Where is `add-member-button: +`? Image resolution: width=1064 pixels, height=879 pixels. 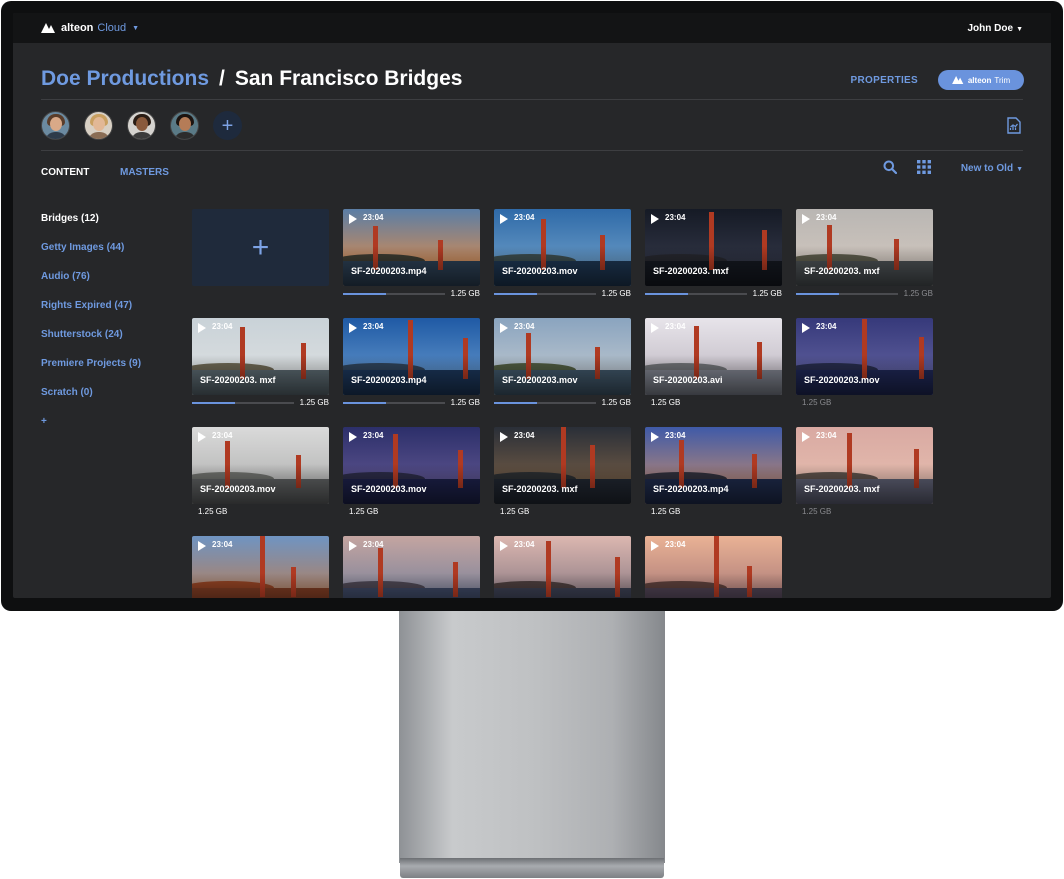 add-member-button: + is located at coordinates (227, 125).